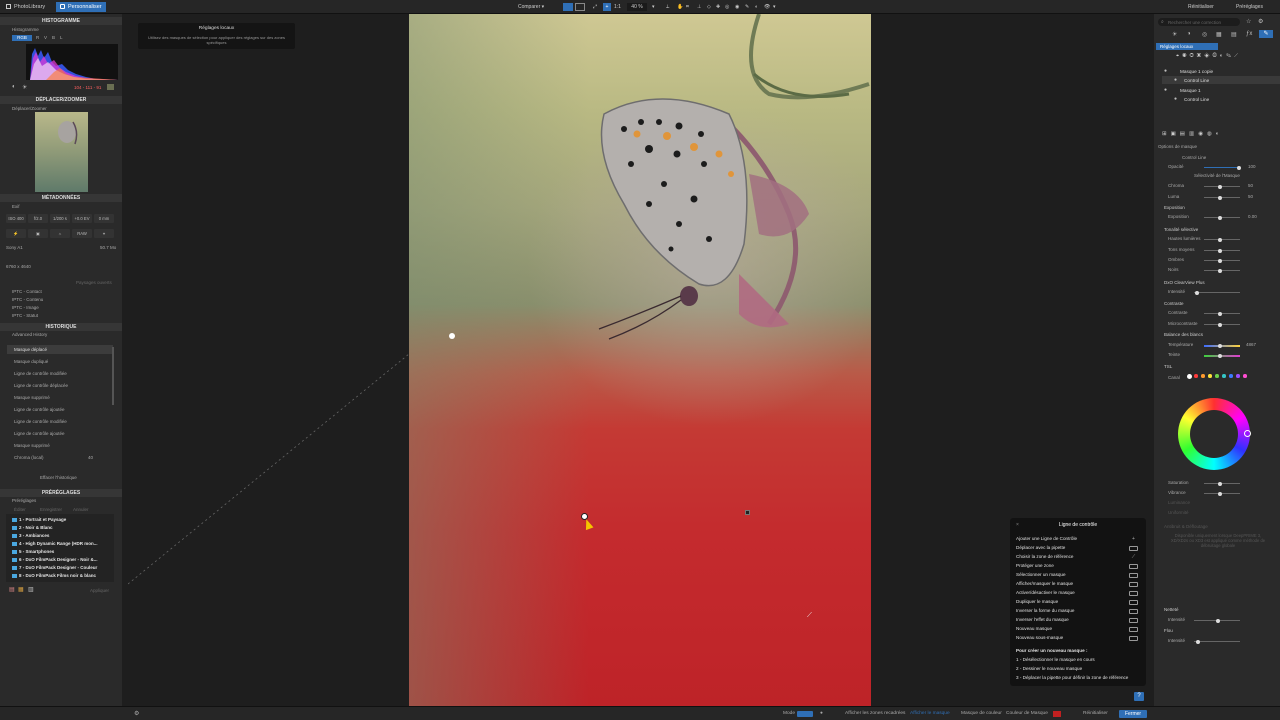 The width and height of the screenshot is (1280, 720). I want to click on blacks-slider, so click(1222, 270).